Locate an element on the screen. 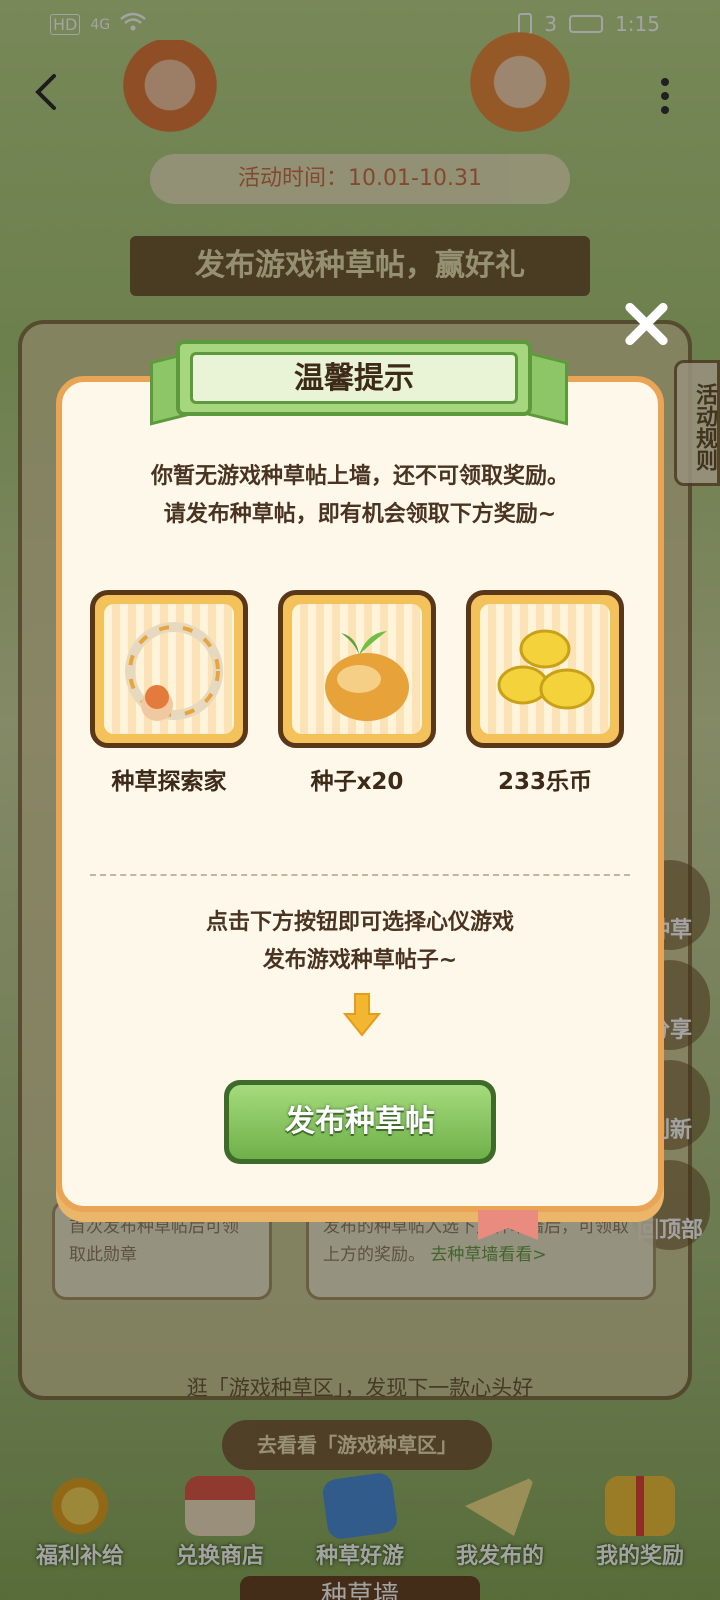  reward-label-coins: 233乐币 is located at coordinates (544, 782).